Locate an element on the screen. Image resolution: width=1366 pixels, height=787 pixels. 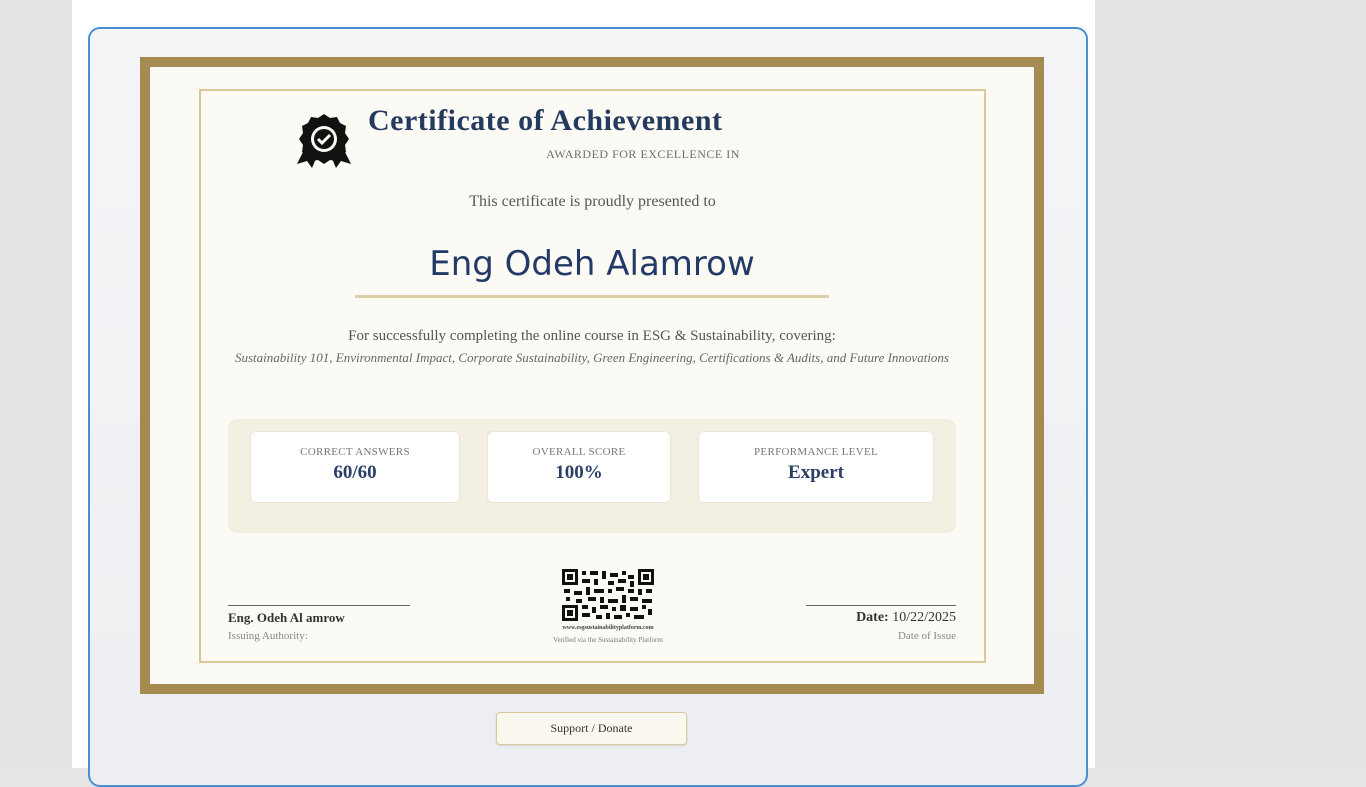
stat-card-correct-answers: CORRECT ANSWERS 60/60 is located at coordinates (355, 467).